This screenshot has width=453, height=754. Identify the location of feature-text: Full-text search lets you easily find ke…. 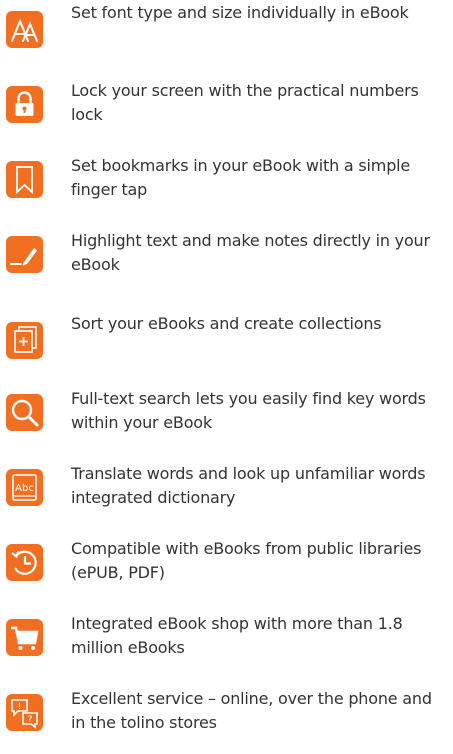
(248, 410).